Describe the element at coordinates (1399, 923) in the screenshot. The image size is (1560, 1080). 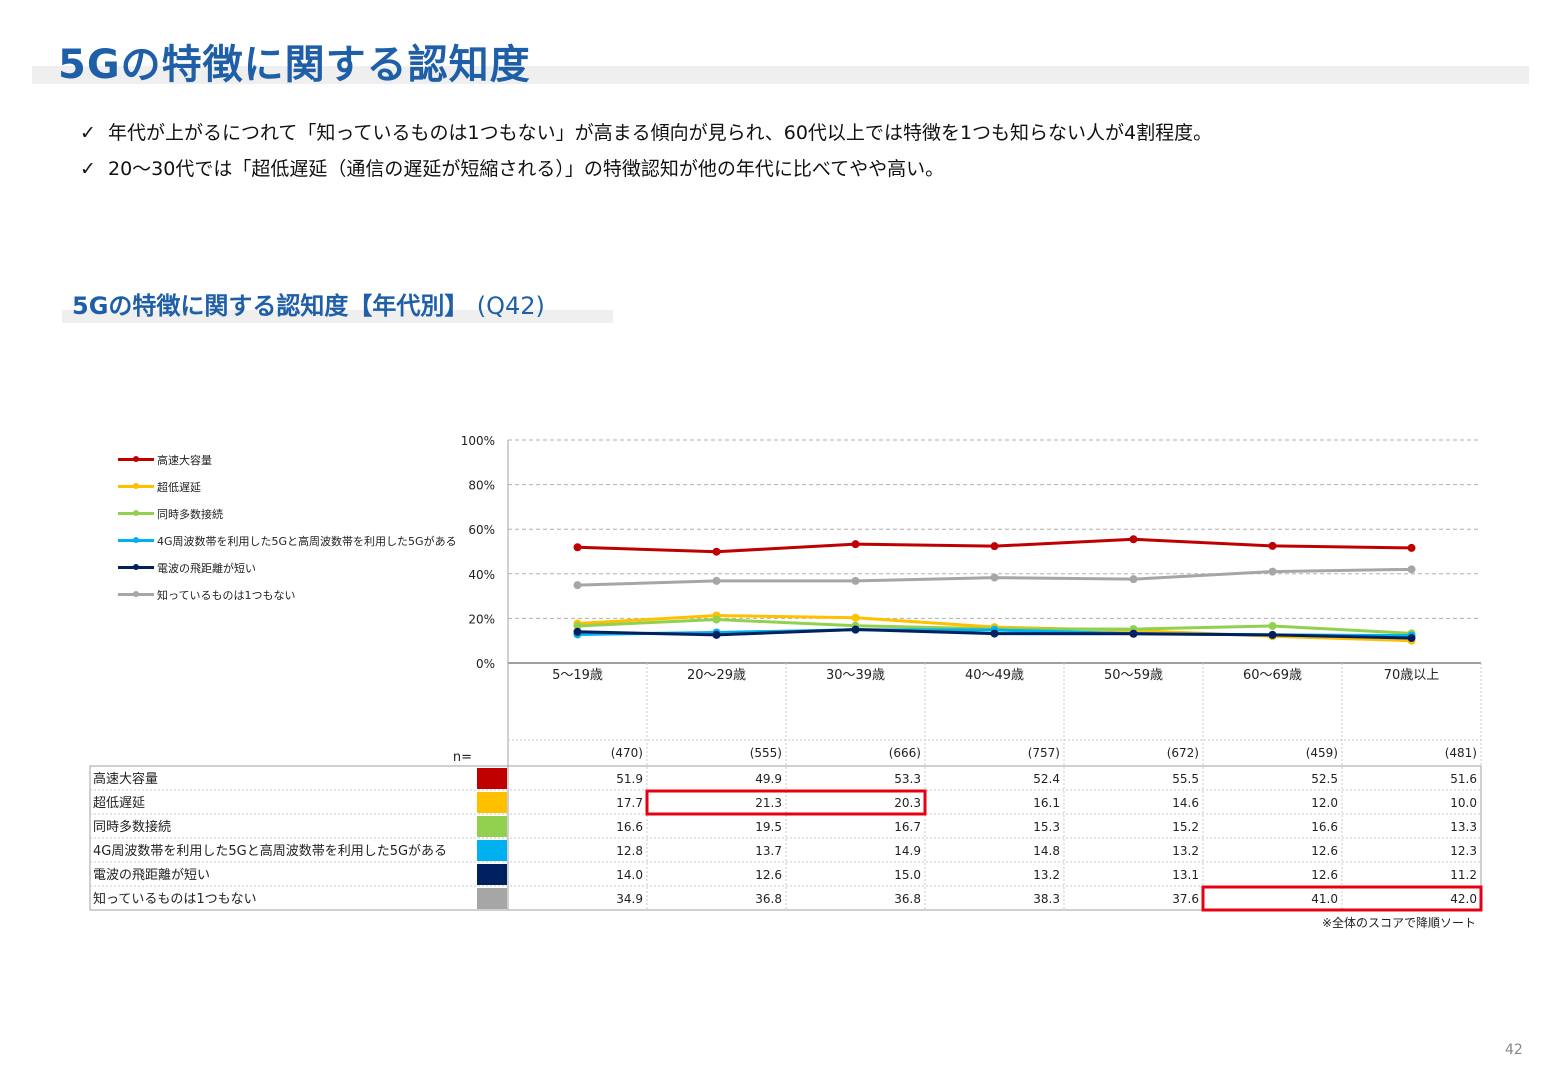
I see `sort-note: ※全体のスコアで降順ソート` at that location.